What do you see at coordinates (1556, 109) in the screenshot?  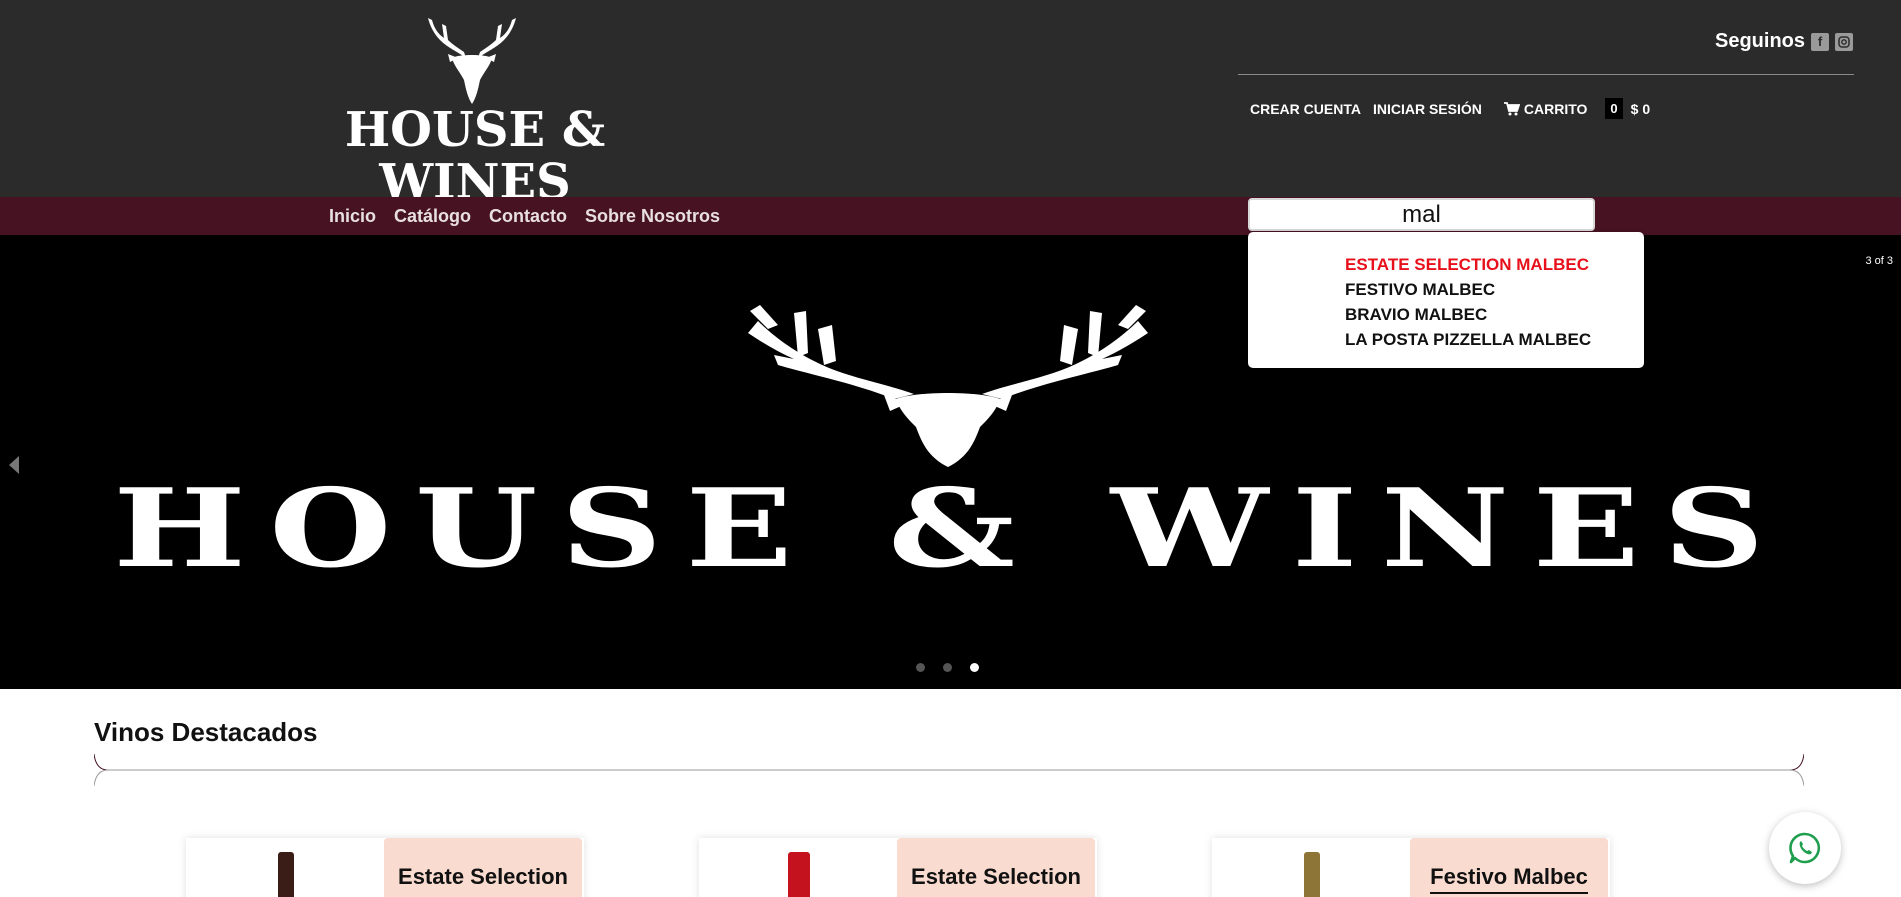 I see `cart-link: CARRITO` at bounding box center [1556, 109].